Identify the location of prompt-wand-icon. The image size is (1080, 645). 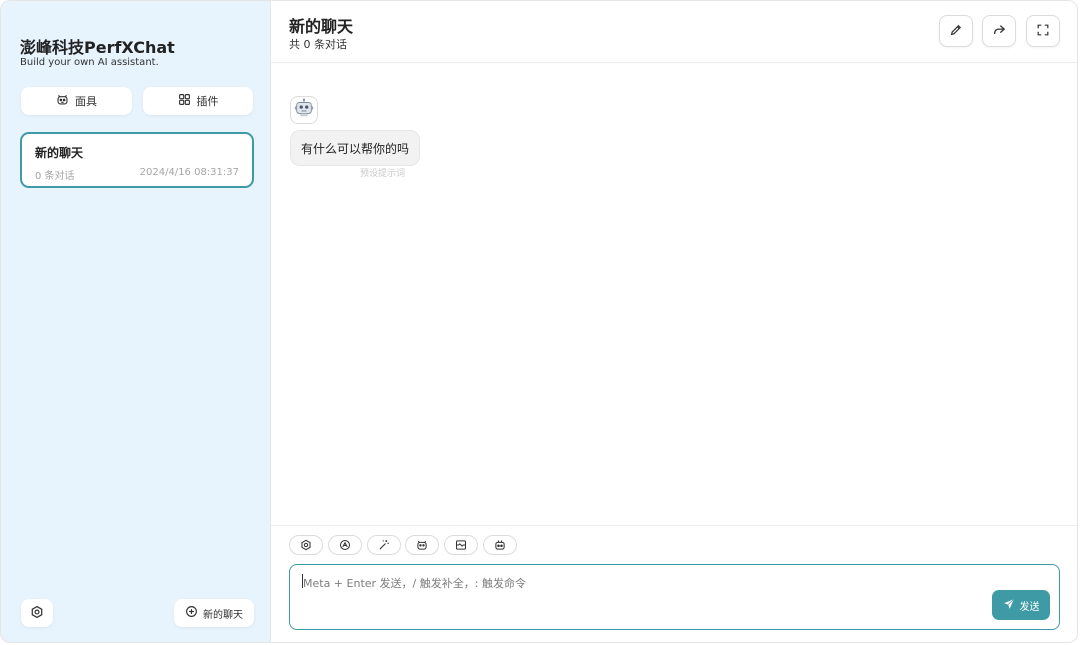
(384, 545).